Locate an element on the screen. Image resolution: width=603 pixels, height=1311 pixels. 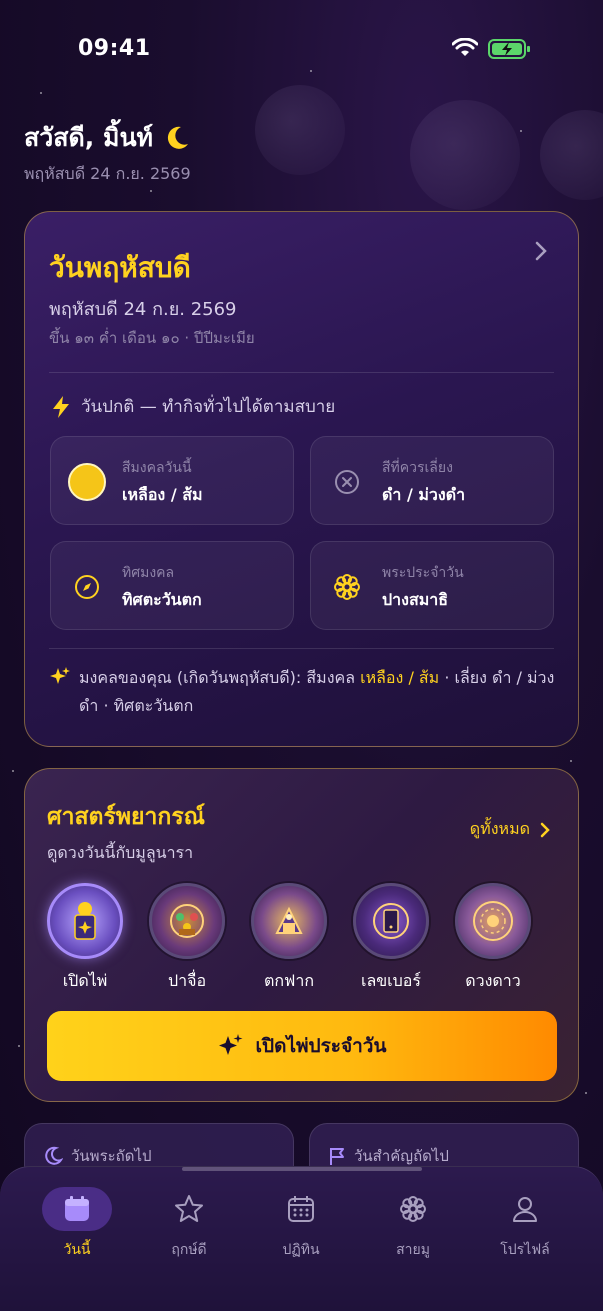
tab-profile: โปรไฟล์ is located at coordinates (525, 1224).